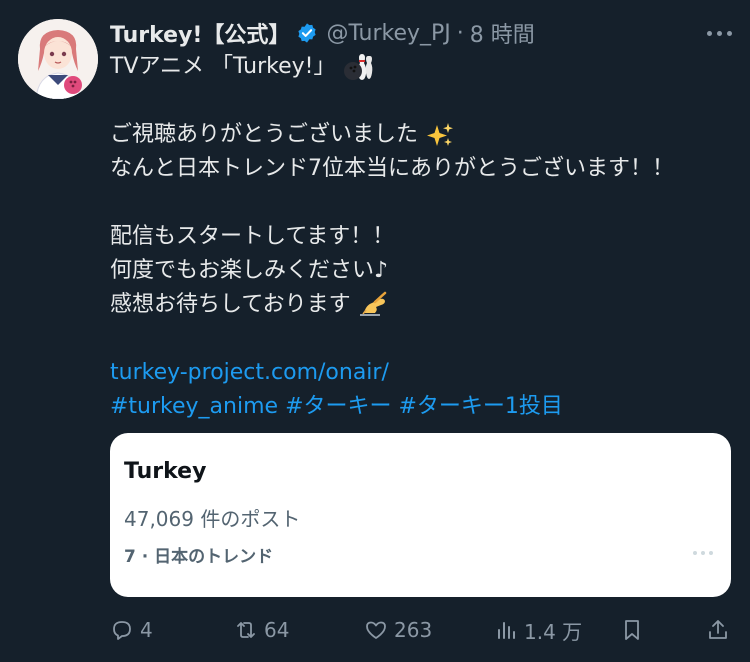 The width and height of the screenshot is (750, 662). What do you see at coordinates (481, 406) in the screenshot?
I see `hashtag: #ターキー1投目` at bounding box center [481, 406].